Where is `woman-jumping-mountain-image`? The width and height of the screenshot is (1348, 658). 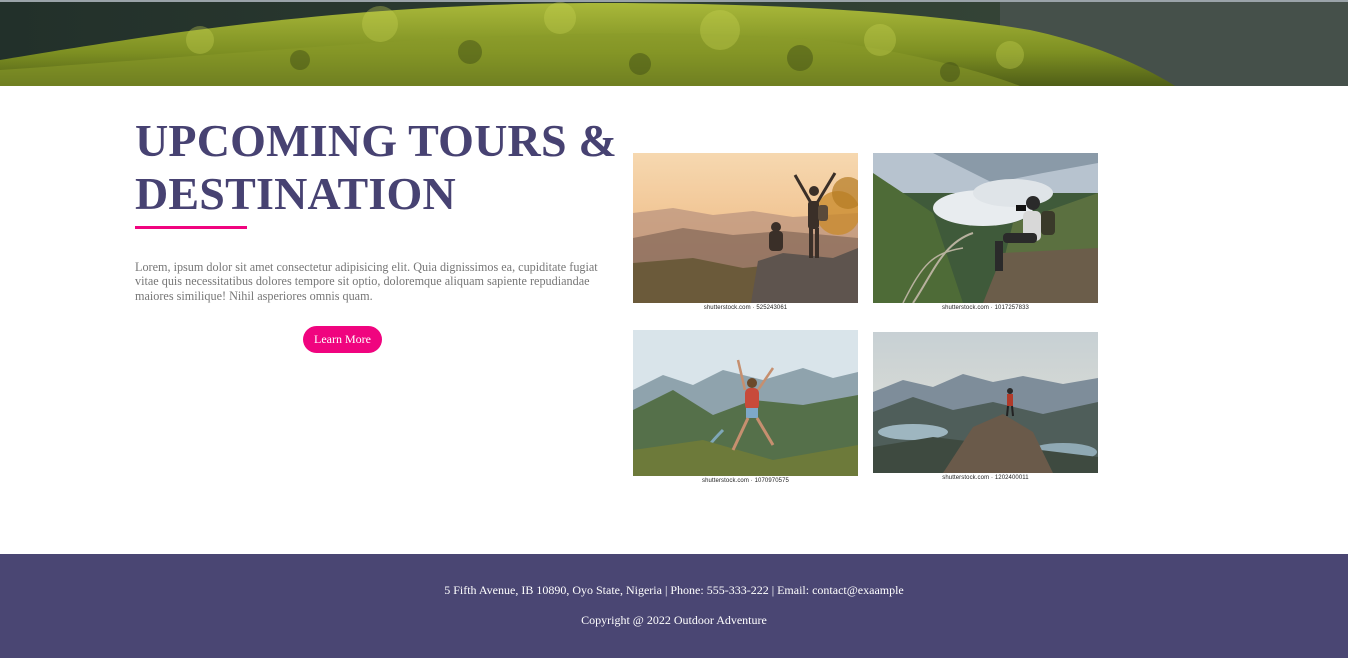
woman-jumping-mountain-image is located at coordinates (745, 403).